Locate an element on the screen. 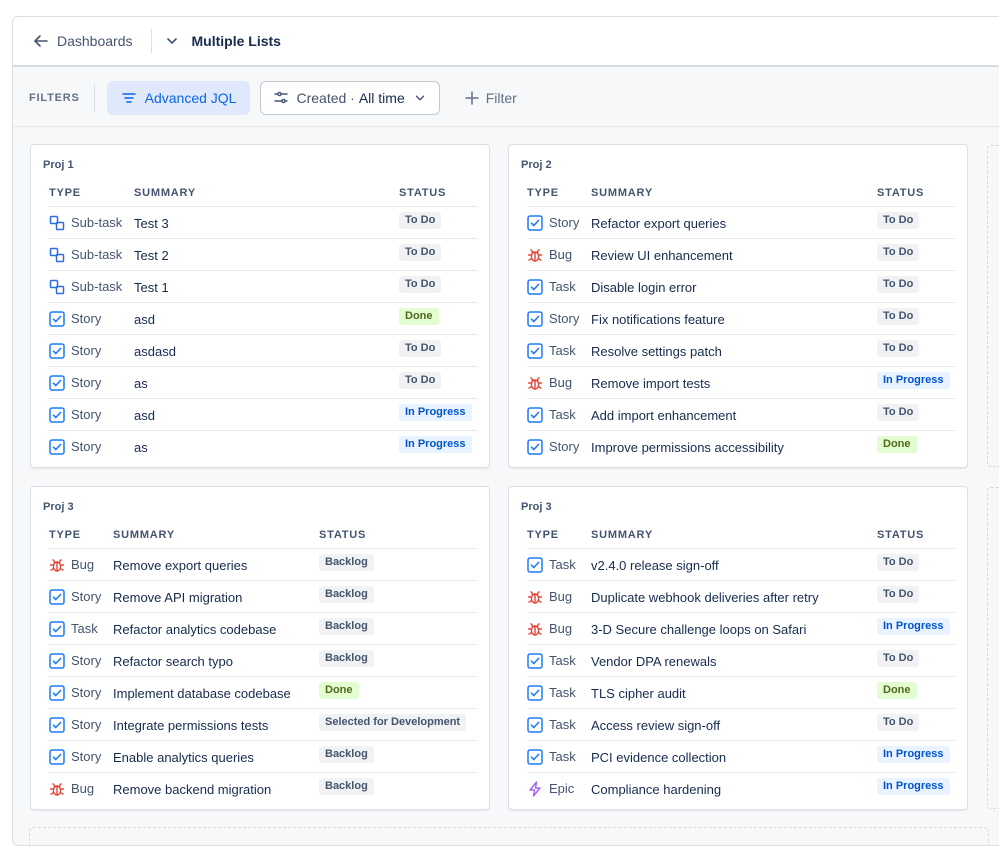 This screenshot has height=846, width=999. issue-summary: Review UI enhancement is located at coordinates (662, 255).